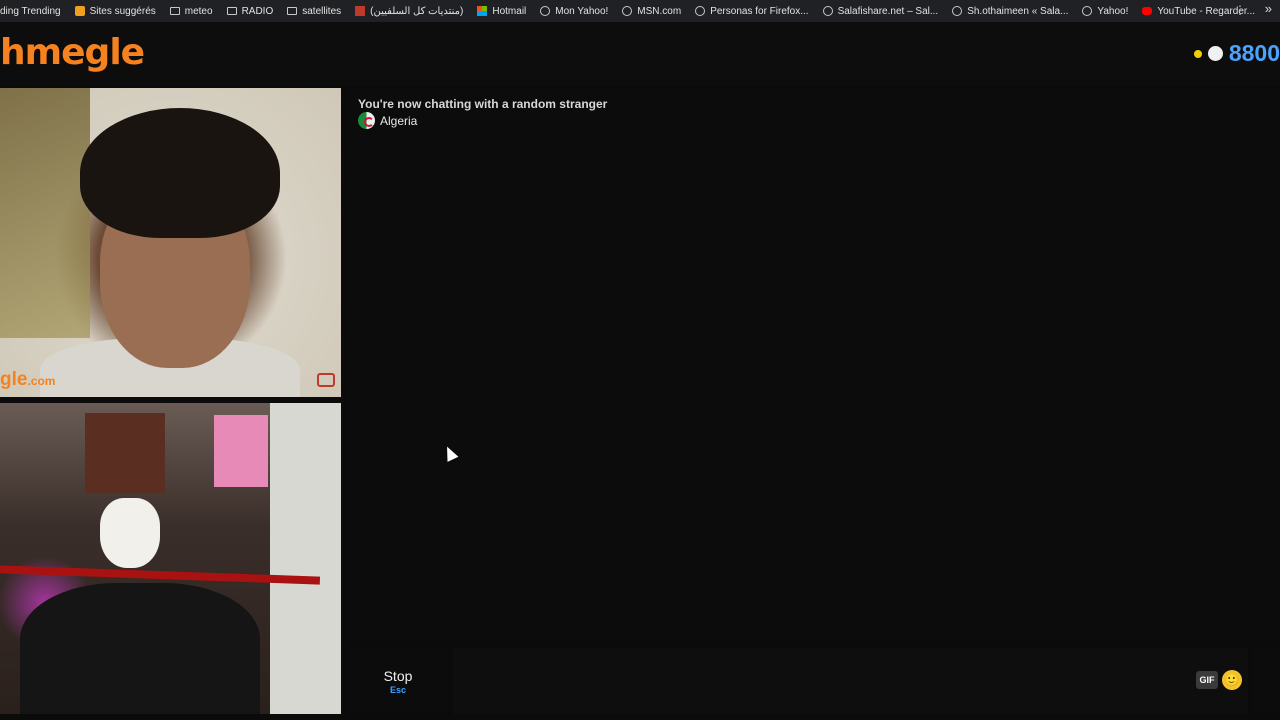 This screenshot has width=1280, height=720. Describe the element at coordinates (398, 675) in the screenshot. I see `stop-label: Stop` at that location.